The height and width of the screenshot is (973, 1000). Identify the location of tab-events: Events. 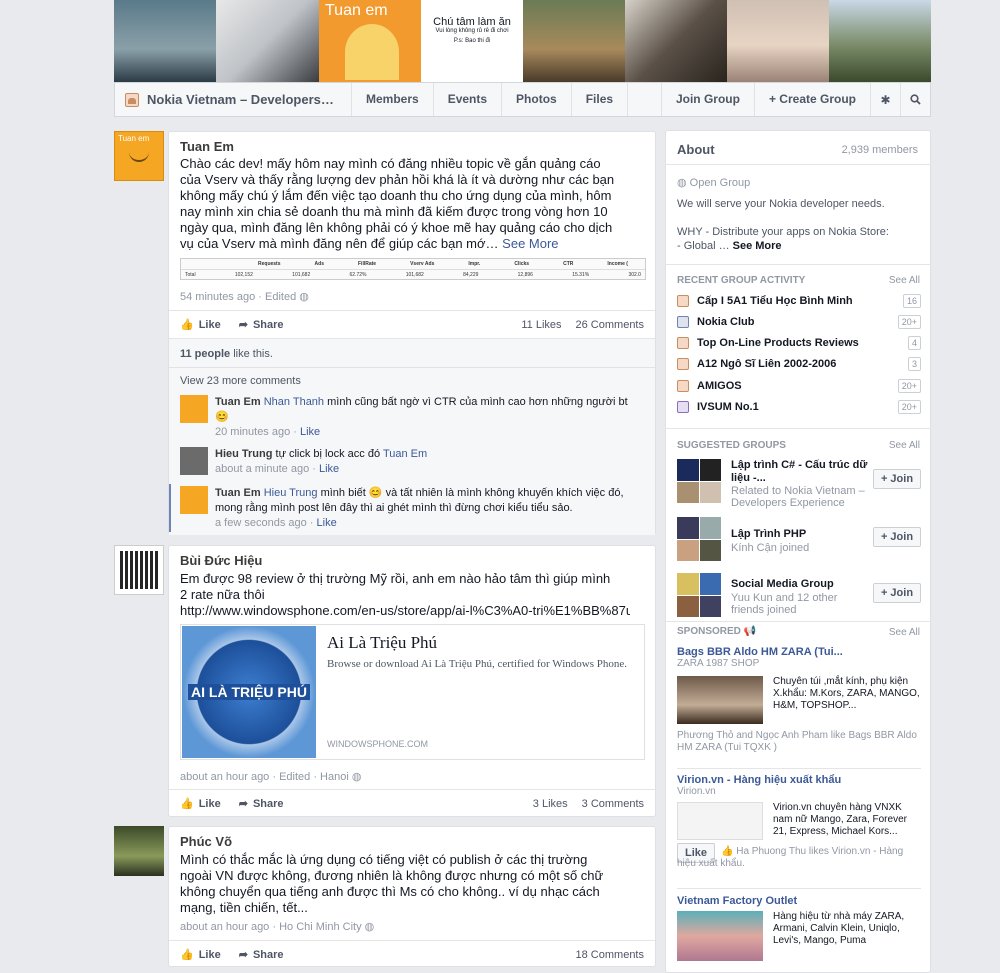
(466, 99).